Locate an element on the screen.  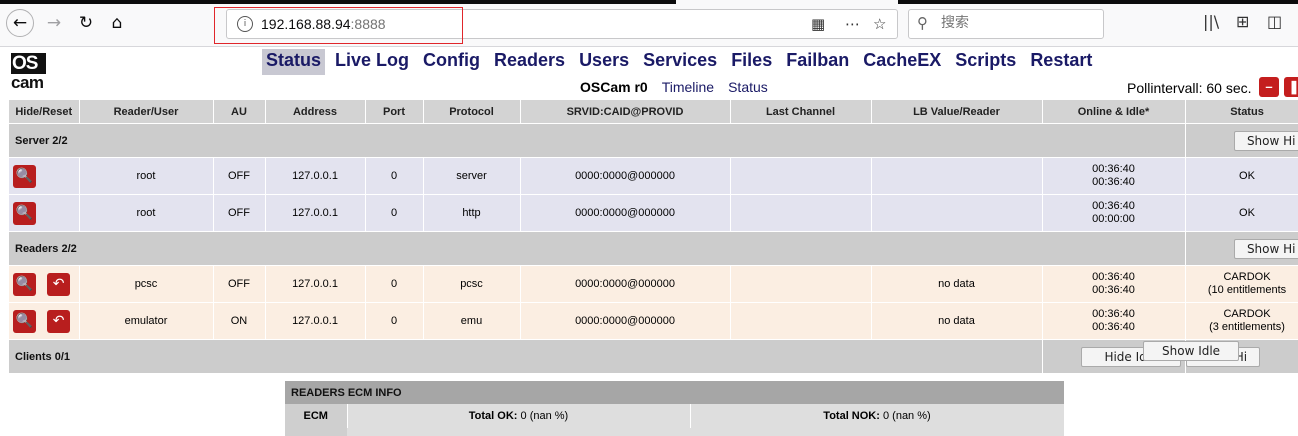
cell-protocol: server is located at coordinates (471, 176).